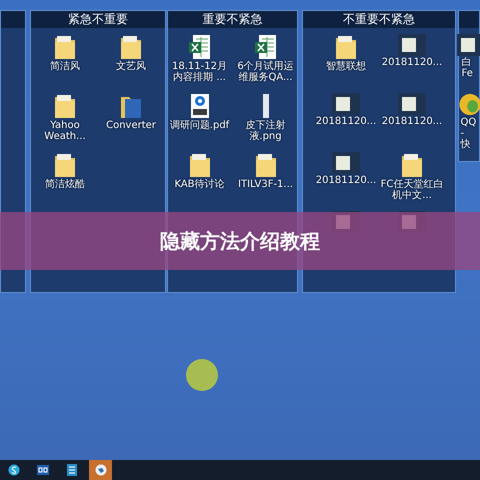 The height and width of the screenshot is (480, 480). What do you see at coordinates (232, 19) in the screenshot?
I see `fence-title: 重要不紧急` at bounding box center [232, 19].